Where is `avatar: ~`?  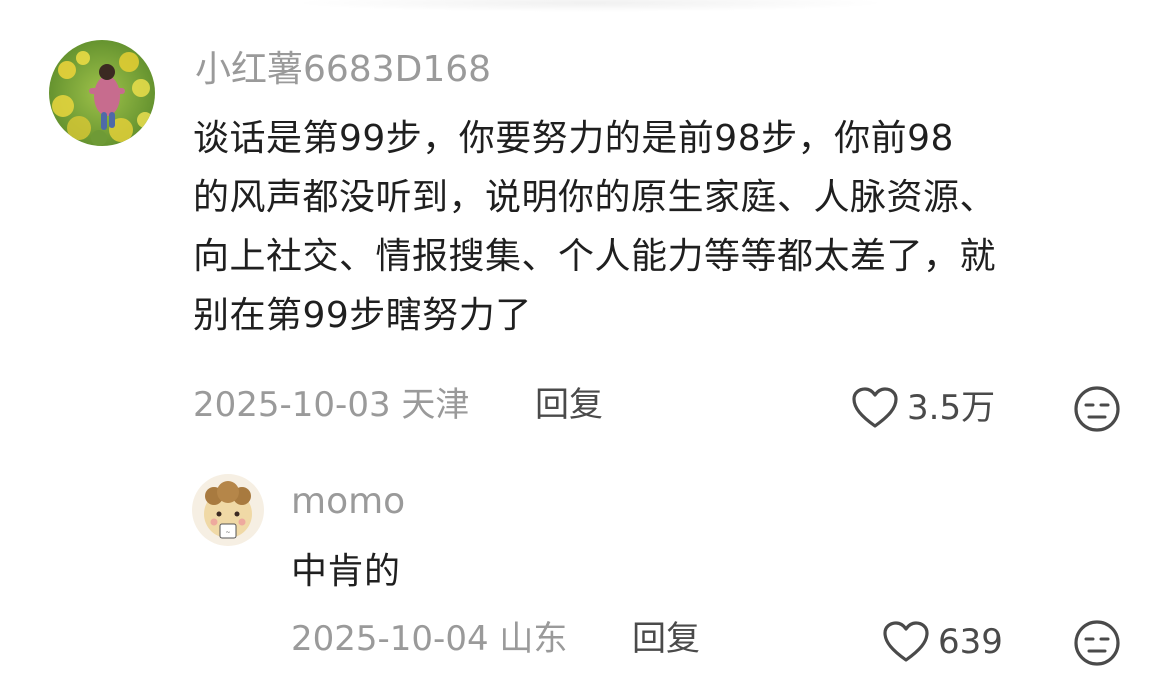
avatar: ~ is located at coordinates (228, 510).